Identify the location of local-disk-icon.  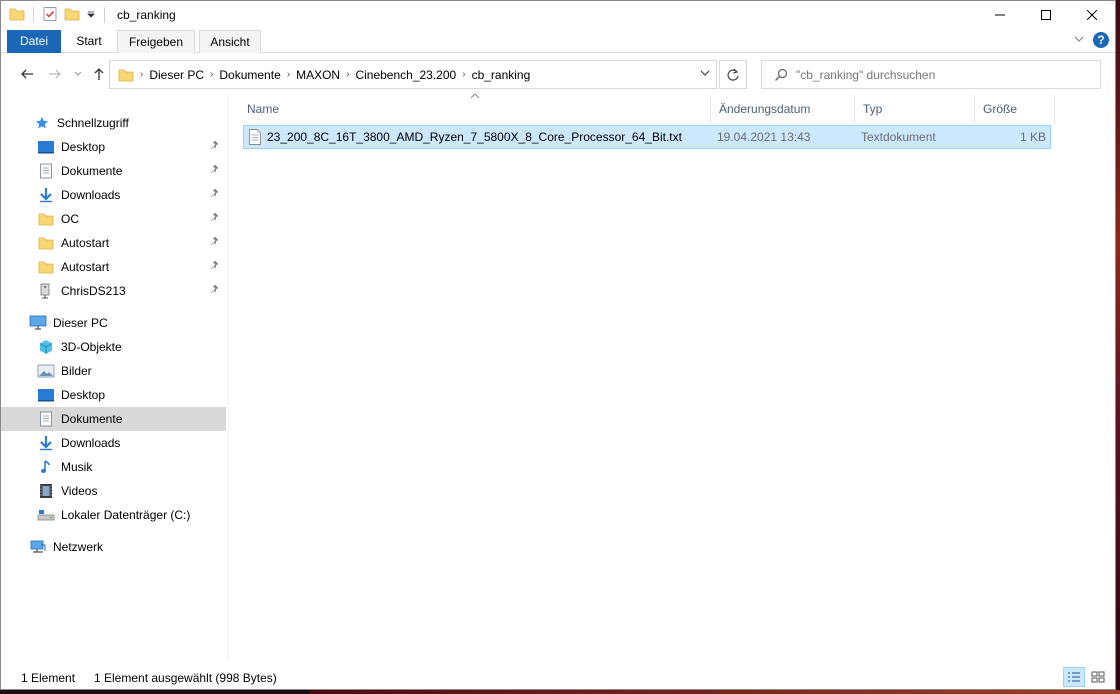
(46, 515).